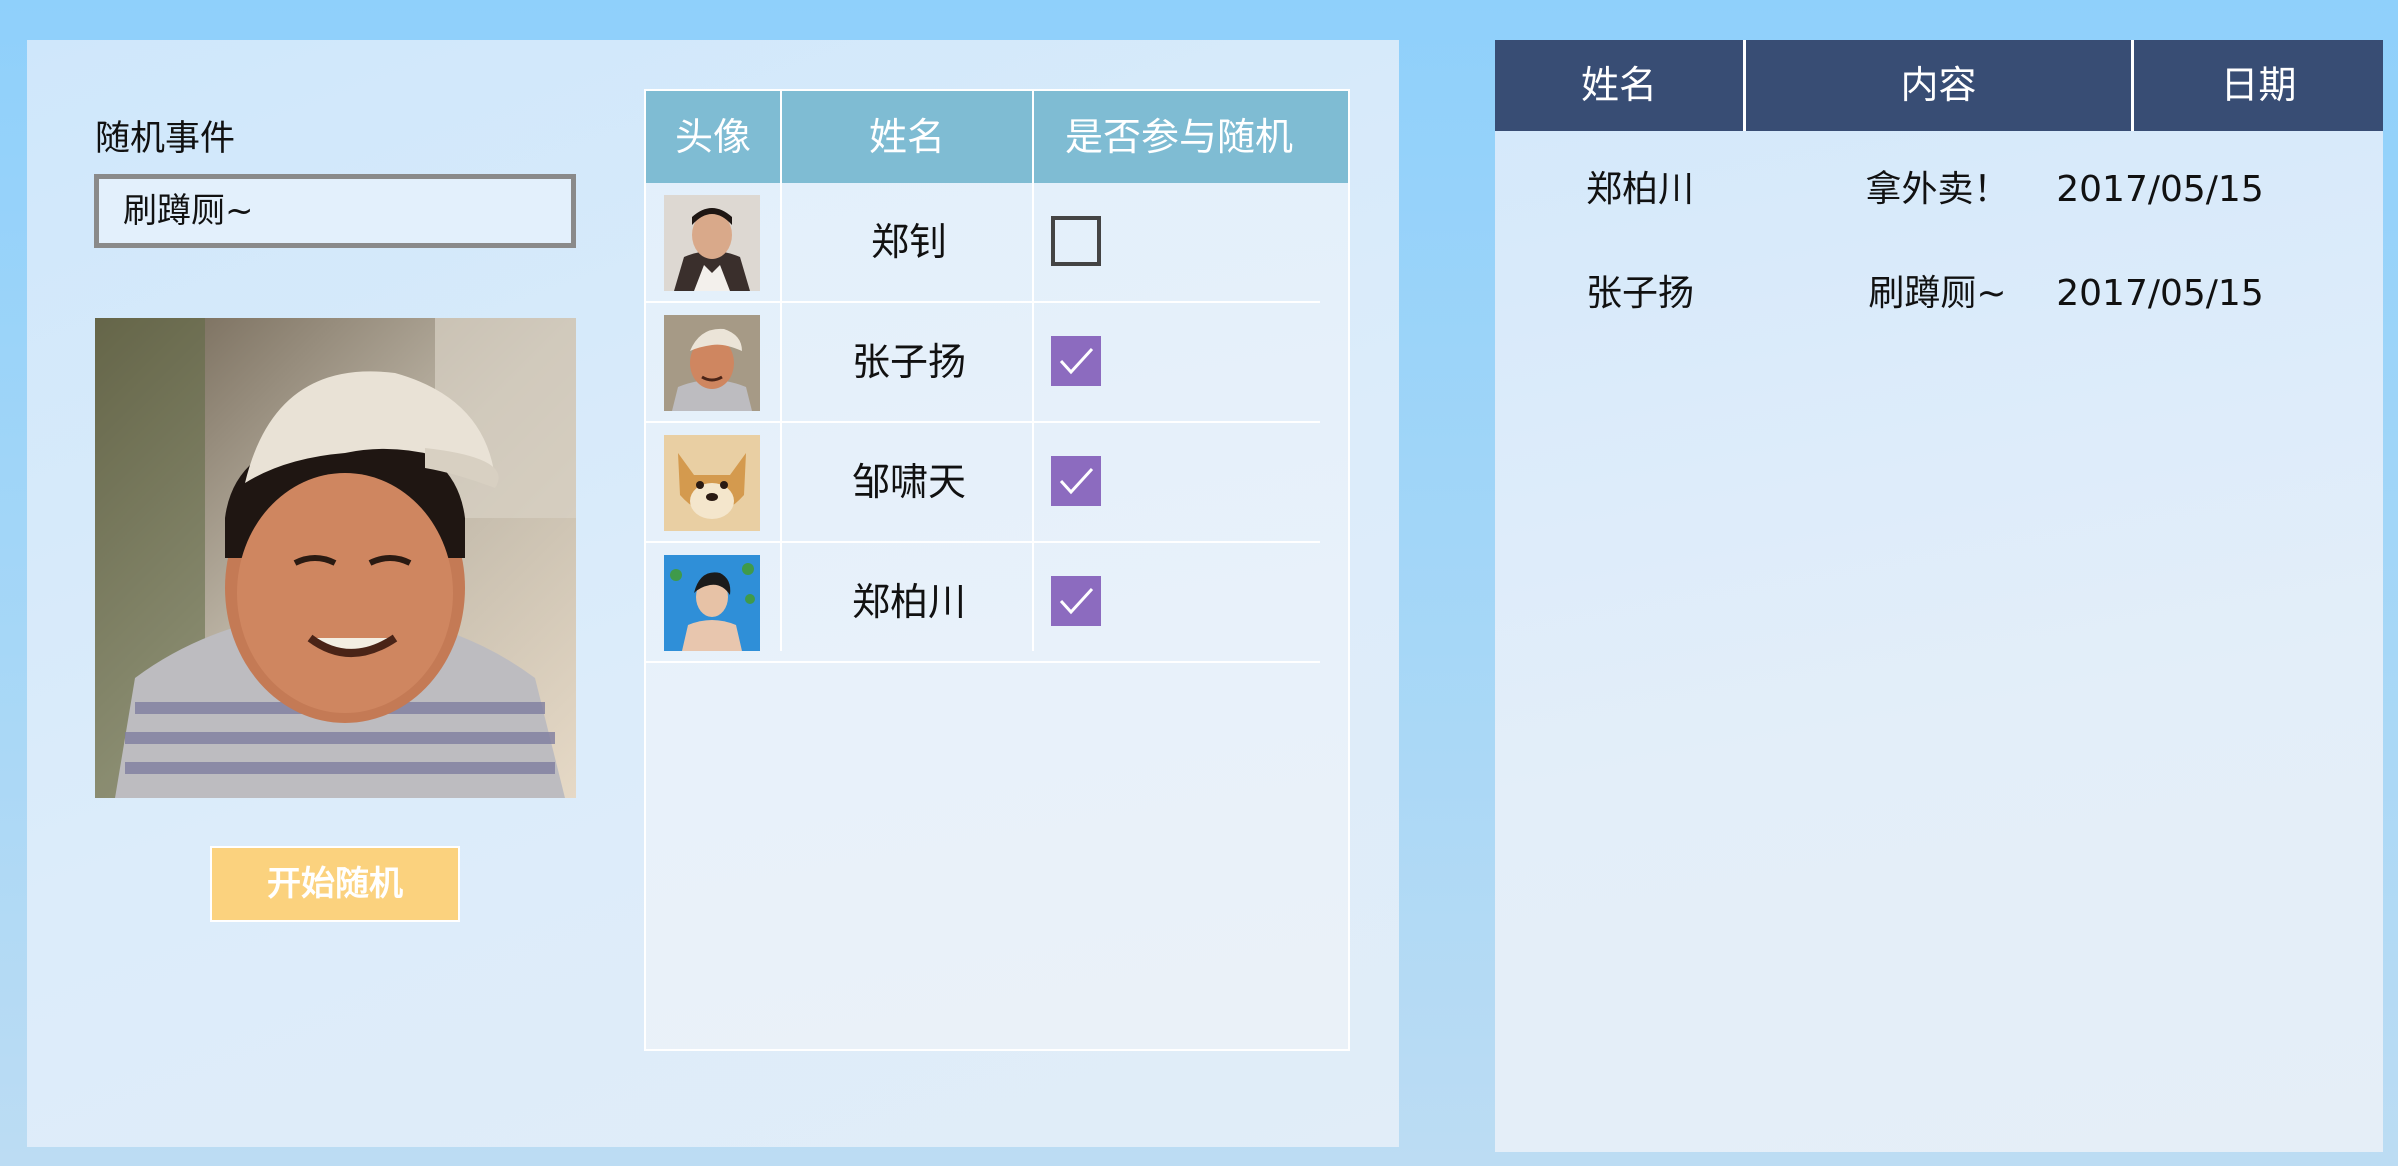 The height and width of the screenshot is (1166, 2398). Describe the element at coordinates (335, 558) in the screenshot. I see `selected-person-photo` at that location.